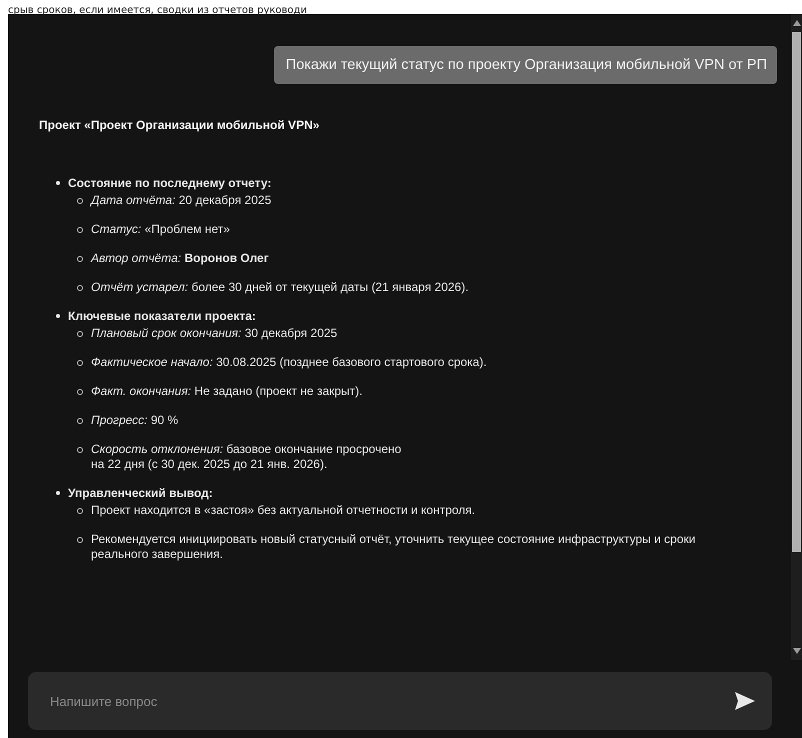 The width and height of the screenshot is (802, 738). What do you see at coordinates (170, 183) in the screenshot?
I see `section-heading: Состояние по последнему отчету:` at bounding box center [170, 183].